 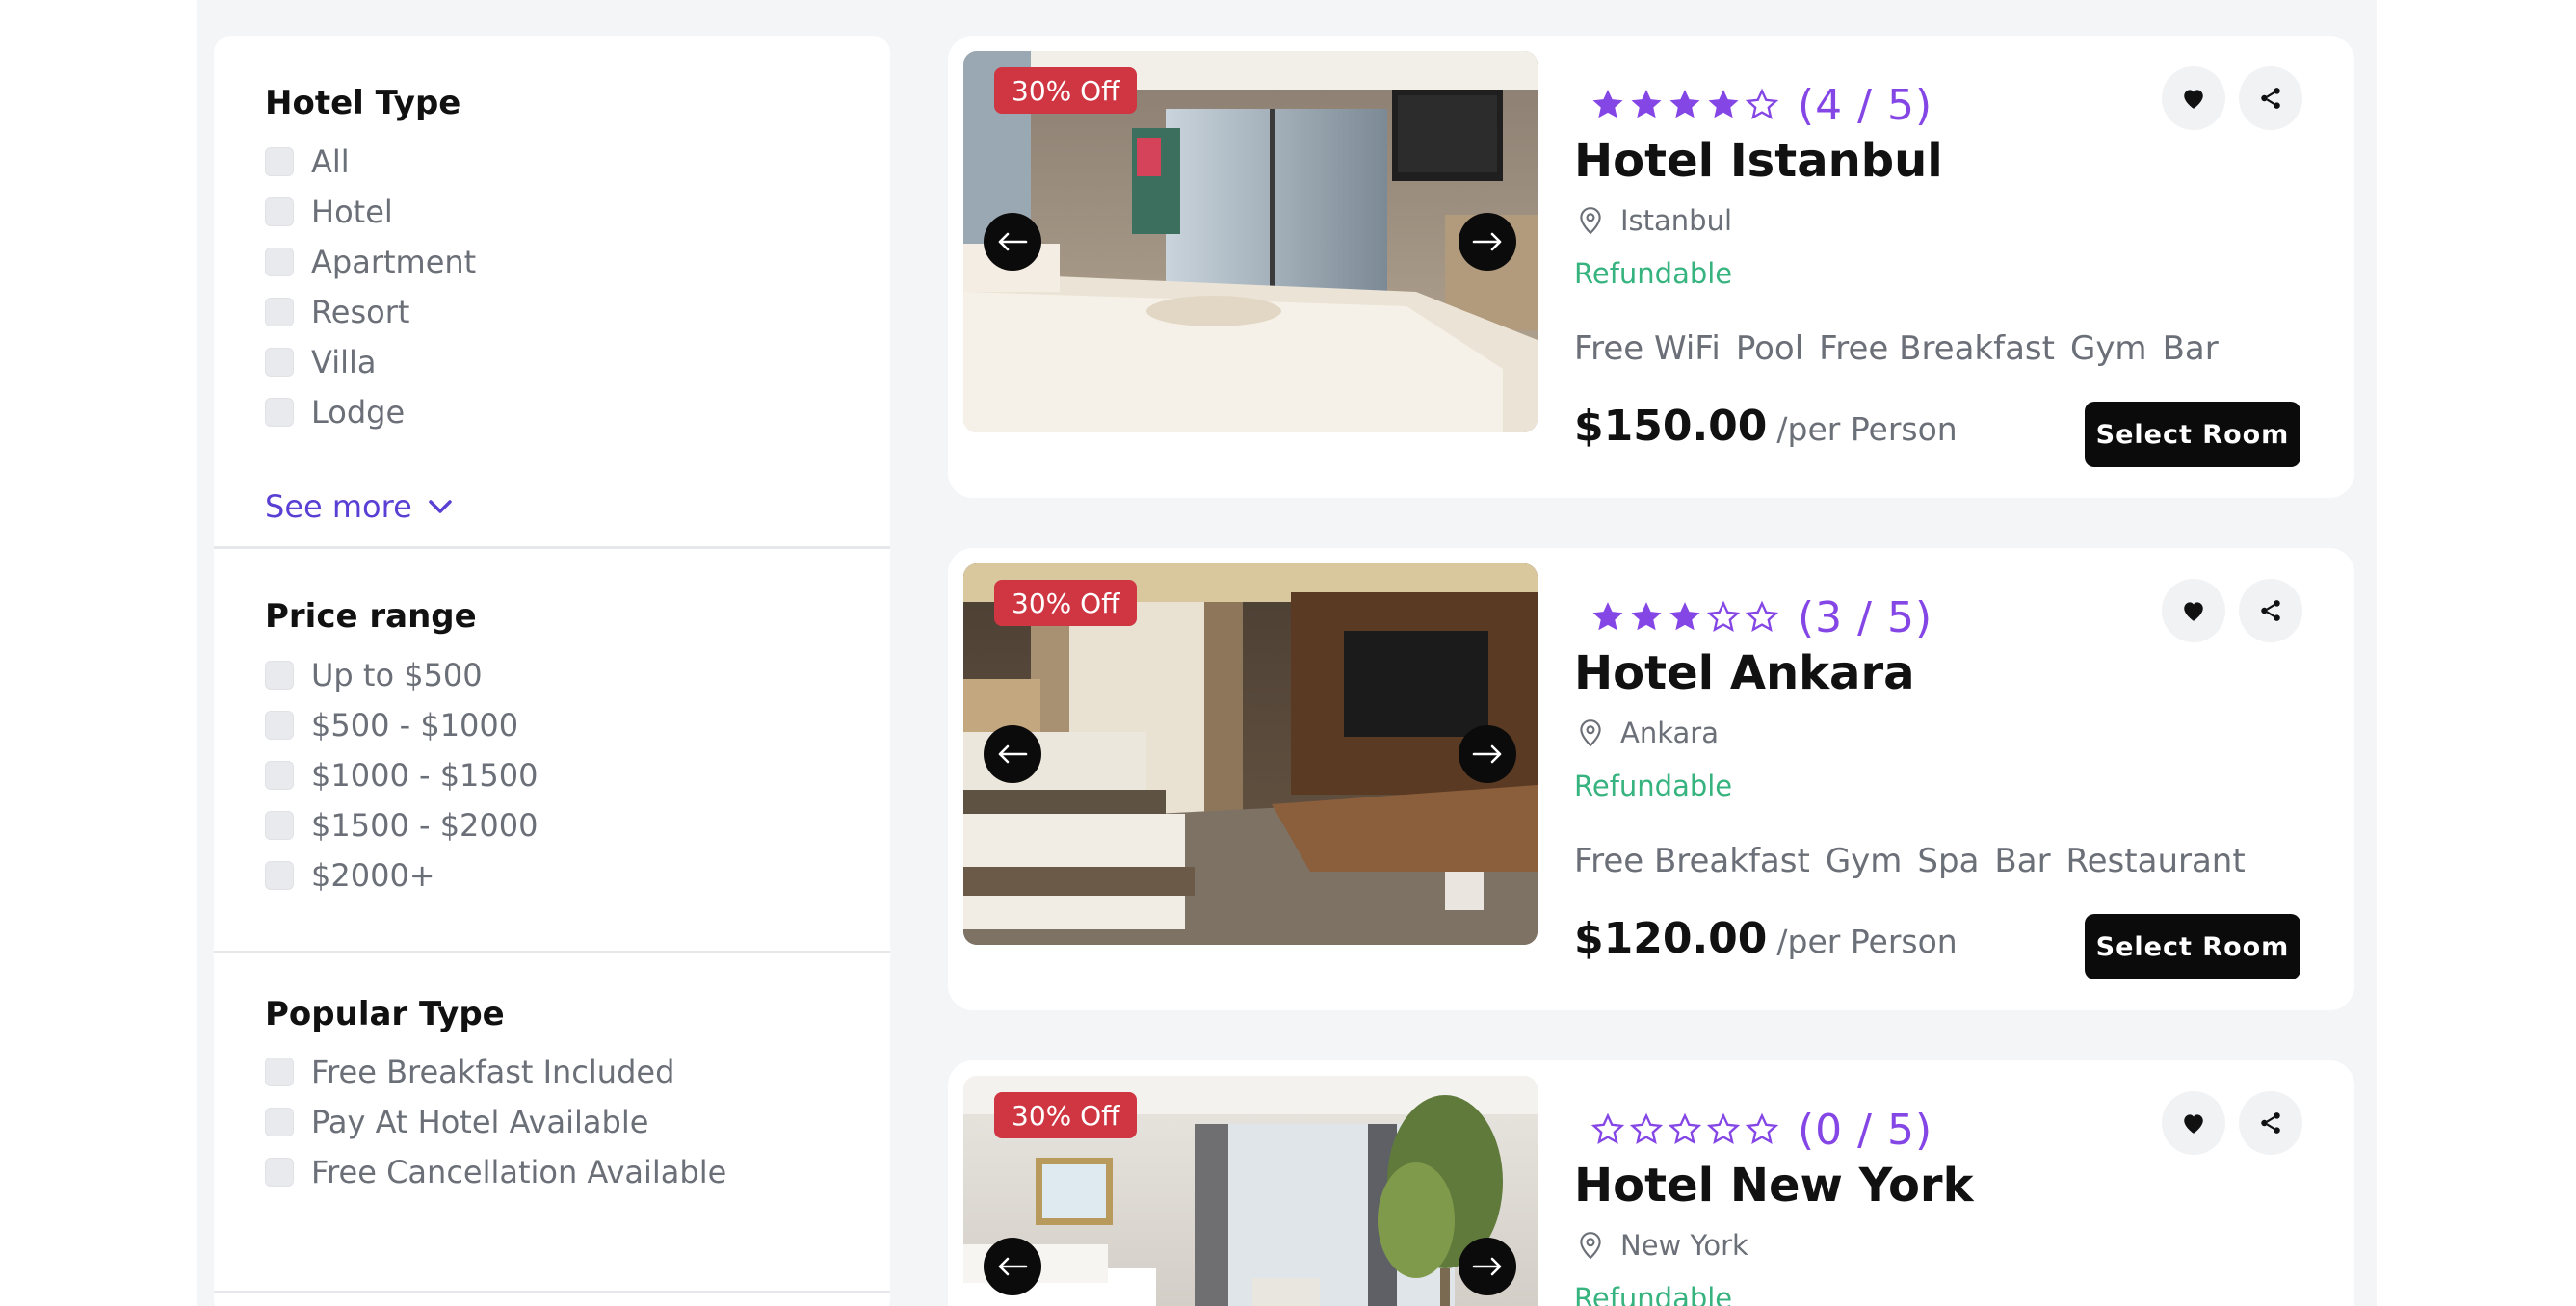 I want to click on option-label: Up to $500, so click(x=397, y=675).